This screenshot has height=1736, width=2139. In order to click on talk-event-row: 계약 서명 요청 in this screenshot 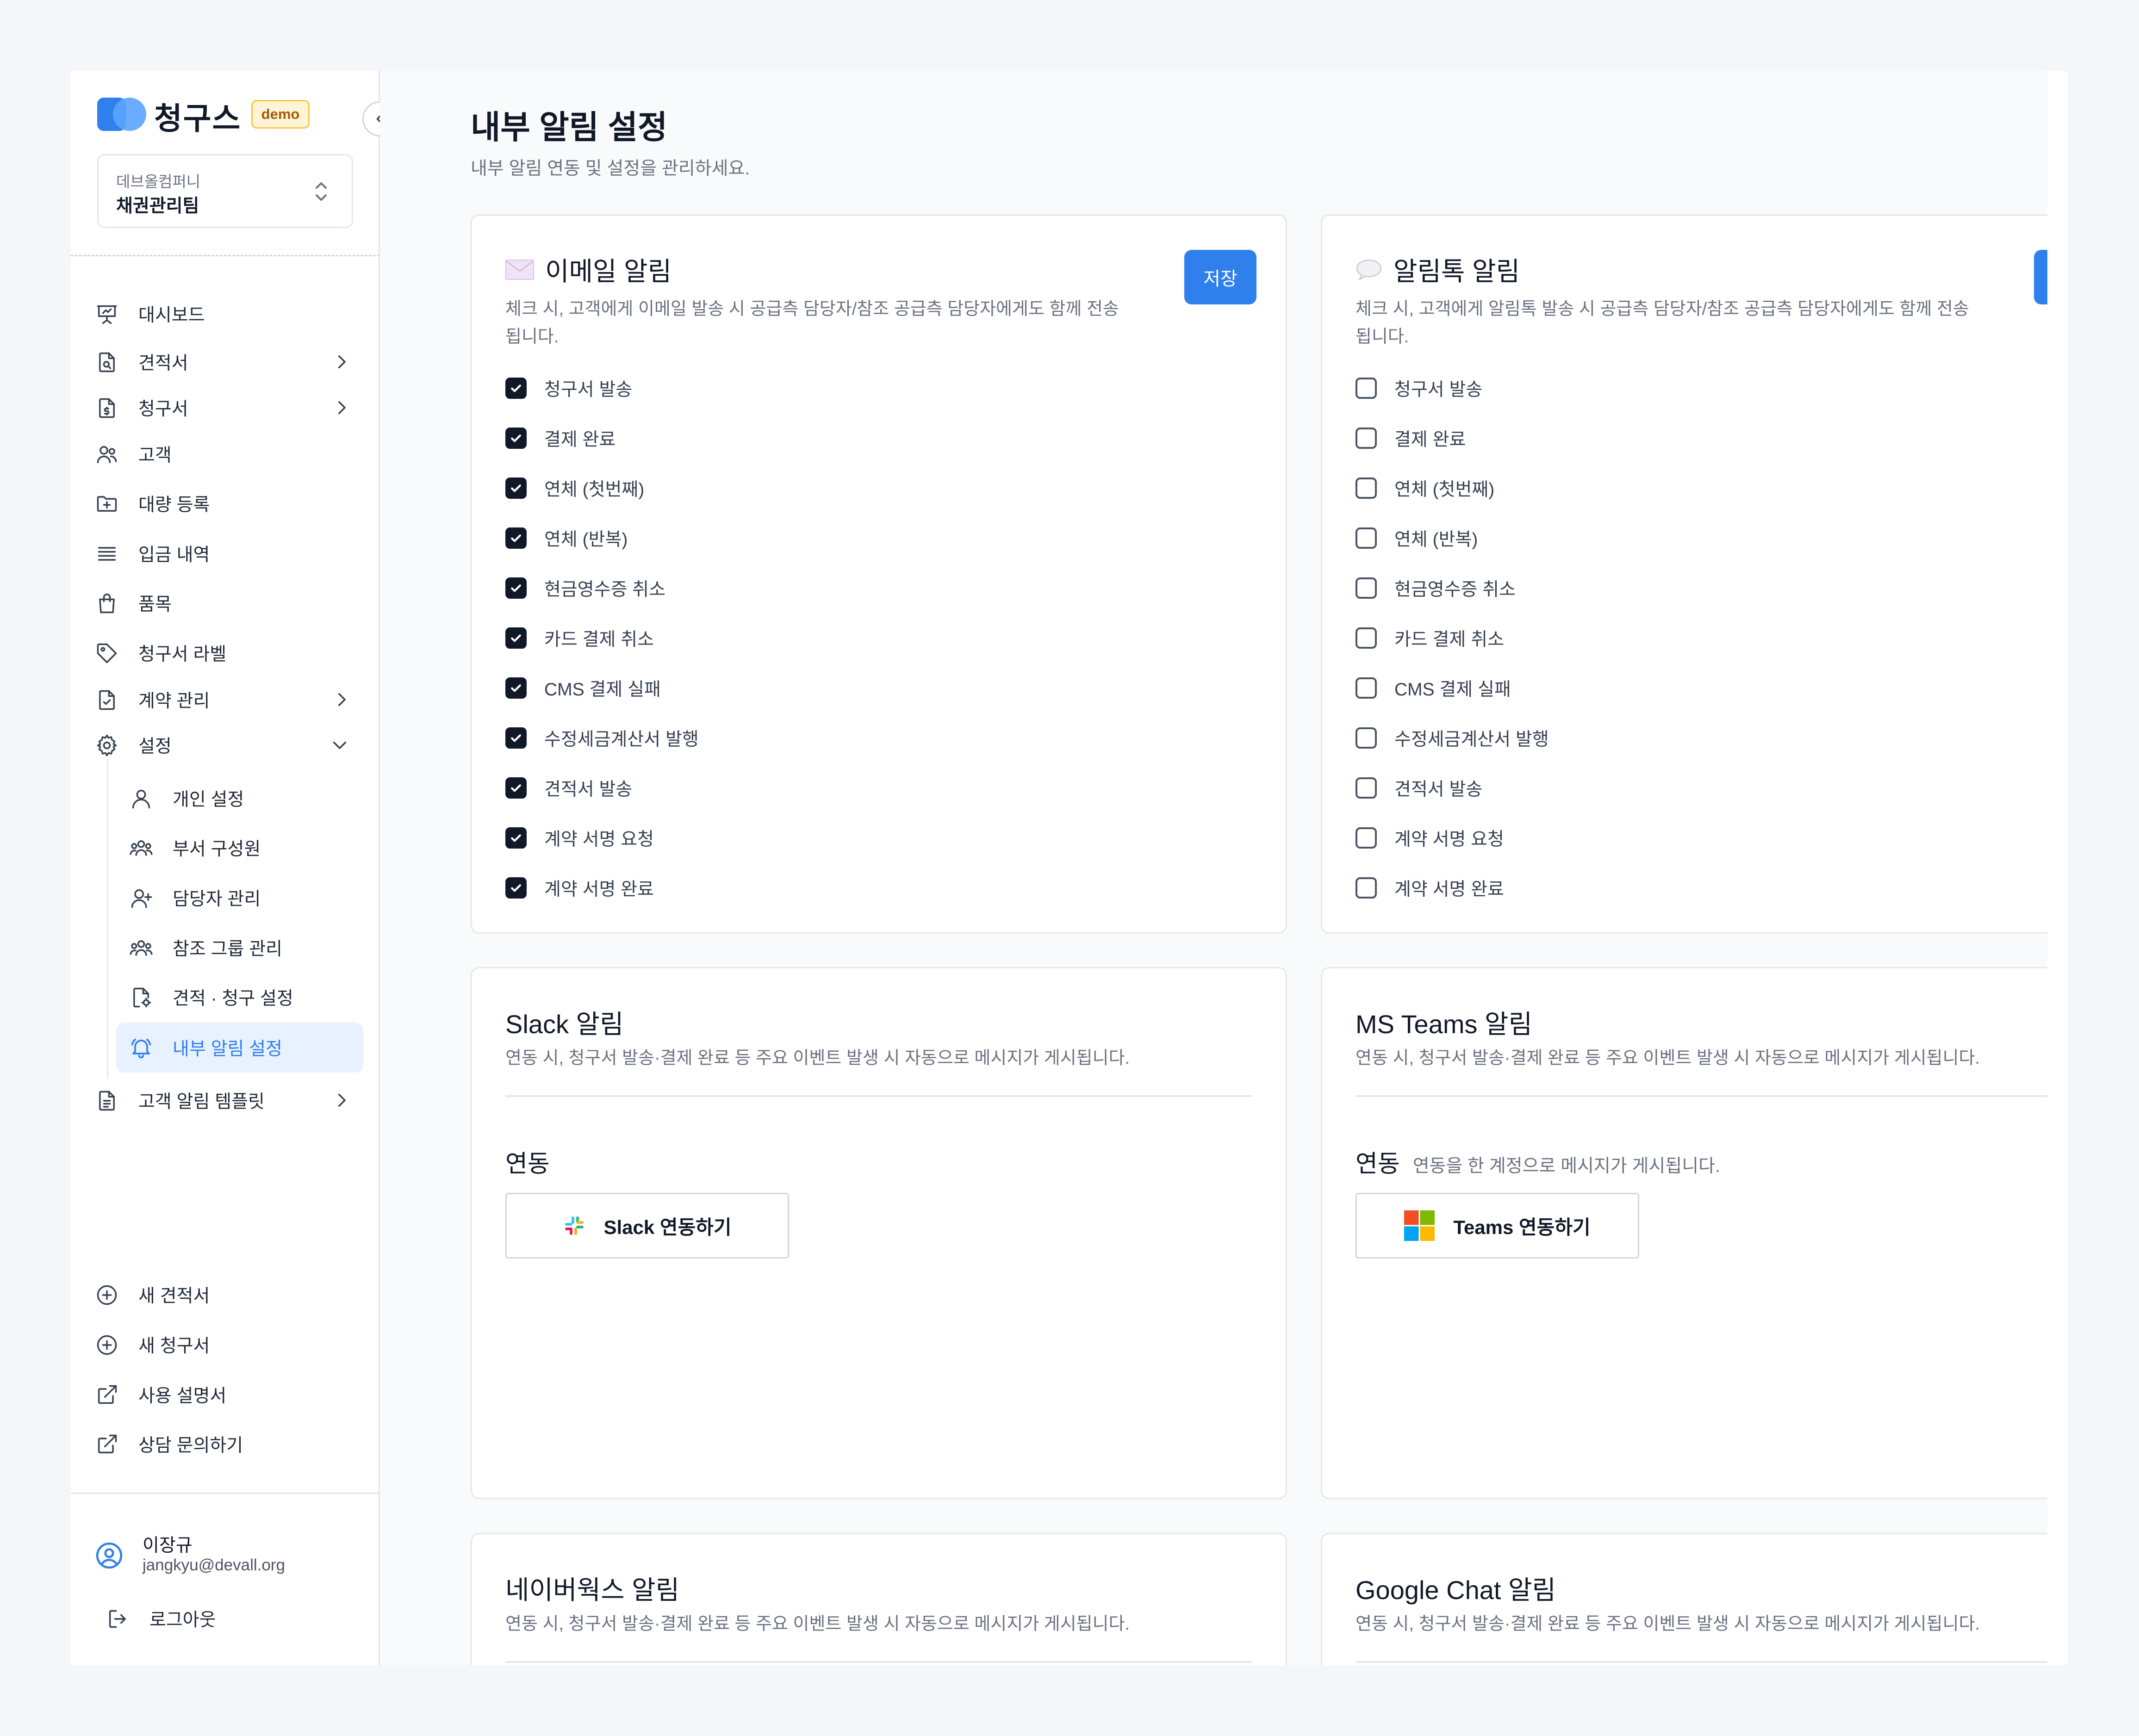, I will do `click(1430, 838)`.